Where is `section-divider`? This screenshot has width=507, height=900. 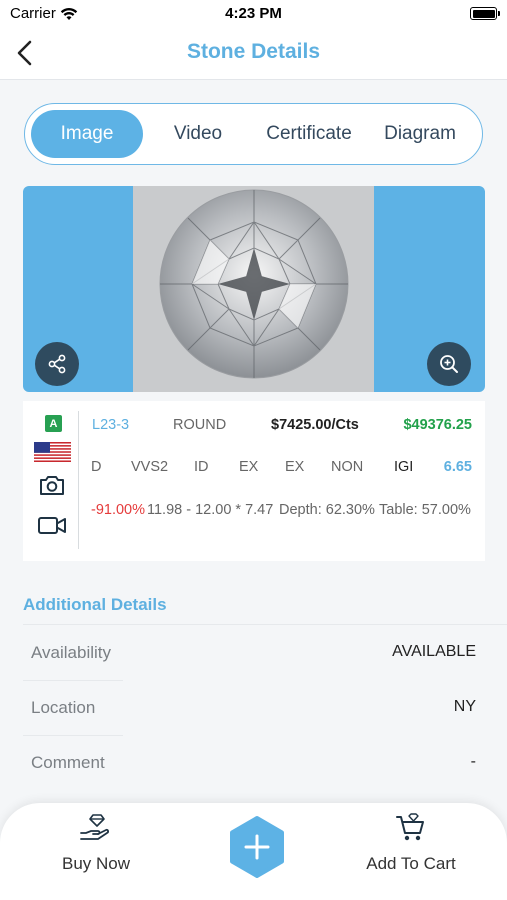 section-divider is located at coordinates (265, 624).